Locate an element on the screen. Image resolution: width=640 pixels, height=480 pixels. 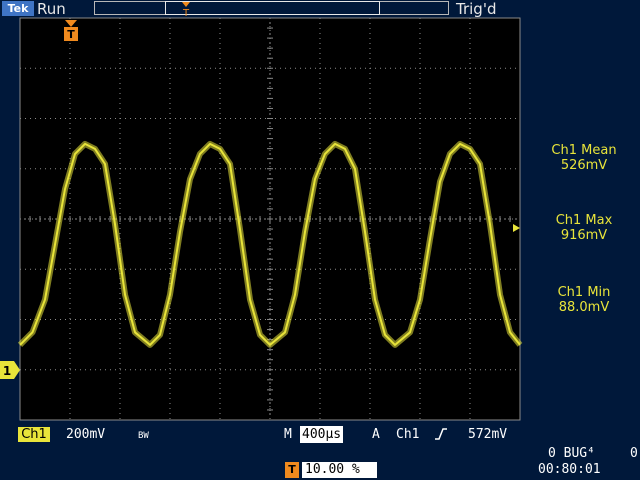
measurement-ch1-max-value: 916mV is located at coordinates (584, 235).